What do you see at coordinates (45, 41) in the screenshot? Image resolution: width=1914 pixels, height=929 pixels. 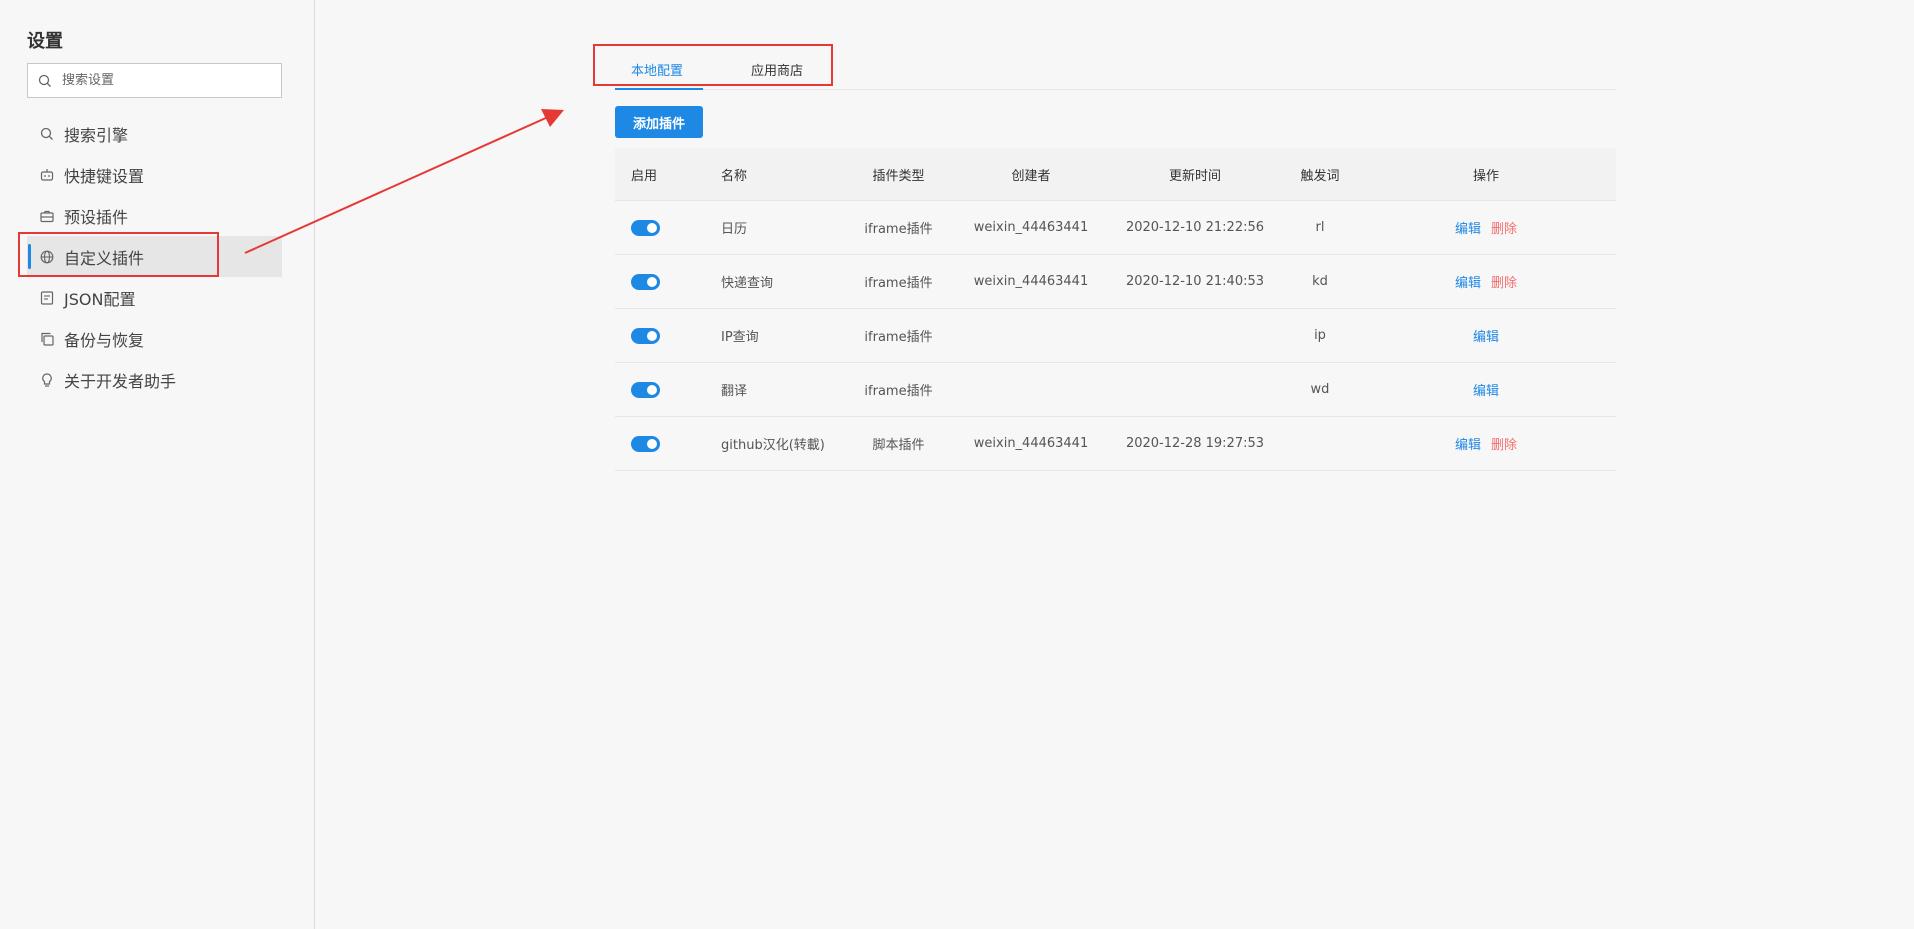 I see `sidebar-title: 设置` at bounding box center [45, 41].